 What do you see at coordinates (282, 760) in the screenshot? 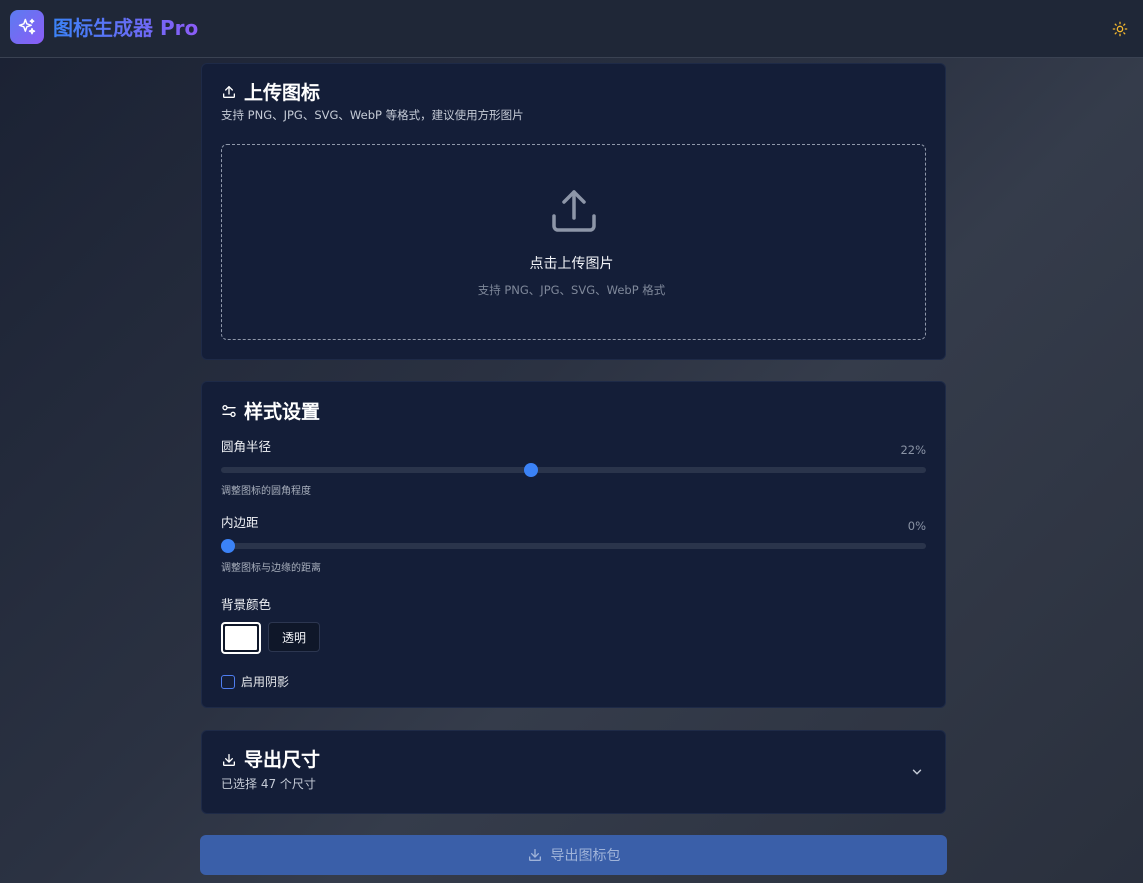
I see `export-sizes-title: 导出尺寸` at bounding box center [282, 760].